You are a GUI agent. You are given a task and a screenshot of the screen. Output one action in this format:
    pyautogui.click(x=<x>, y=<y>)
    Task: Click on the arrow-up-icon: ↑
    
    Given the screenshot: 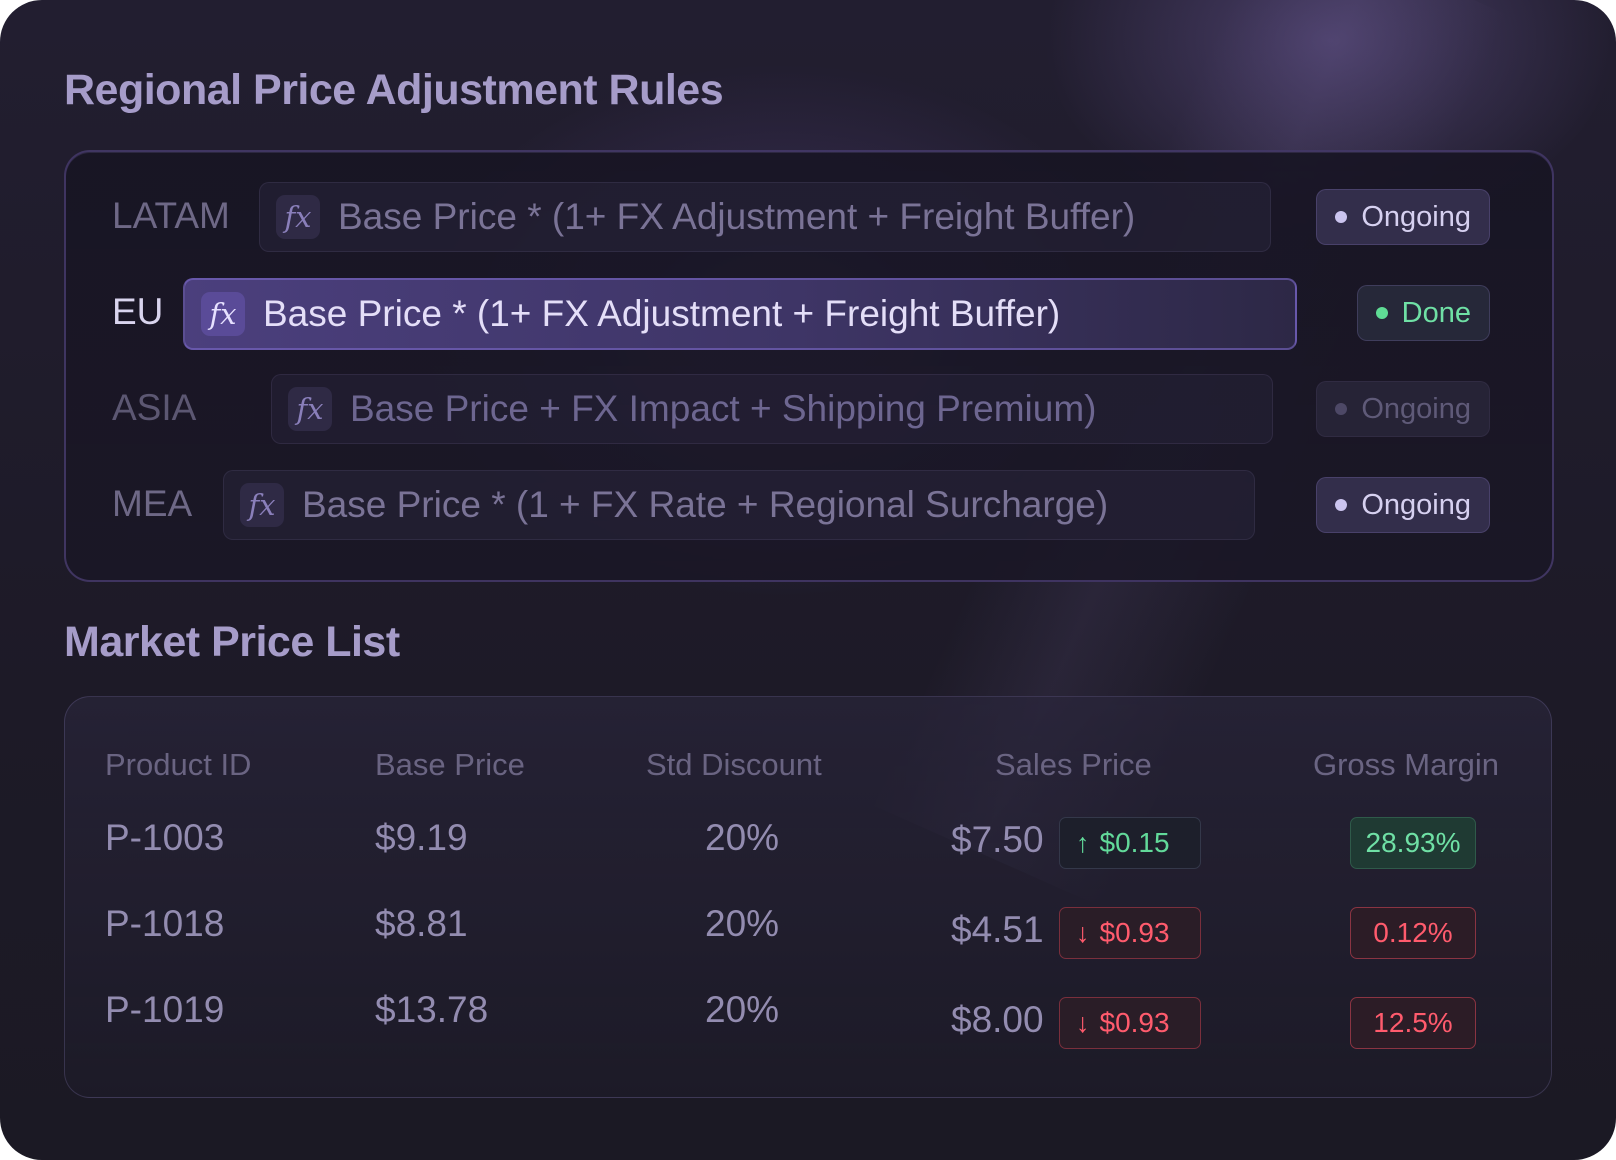 What is the action you would take?
    pyautogui.click(x=1083, y=842)
    